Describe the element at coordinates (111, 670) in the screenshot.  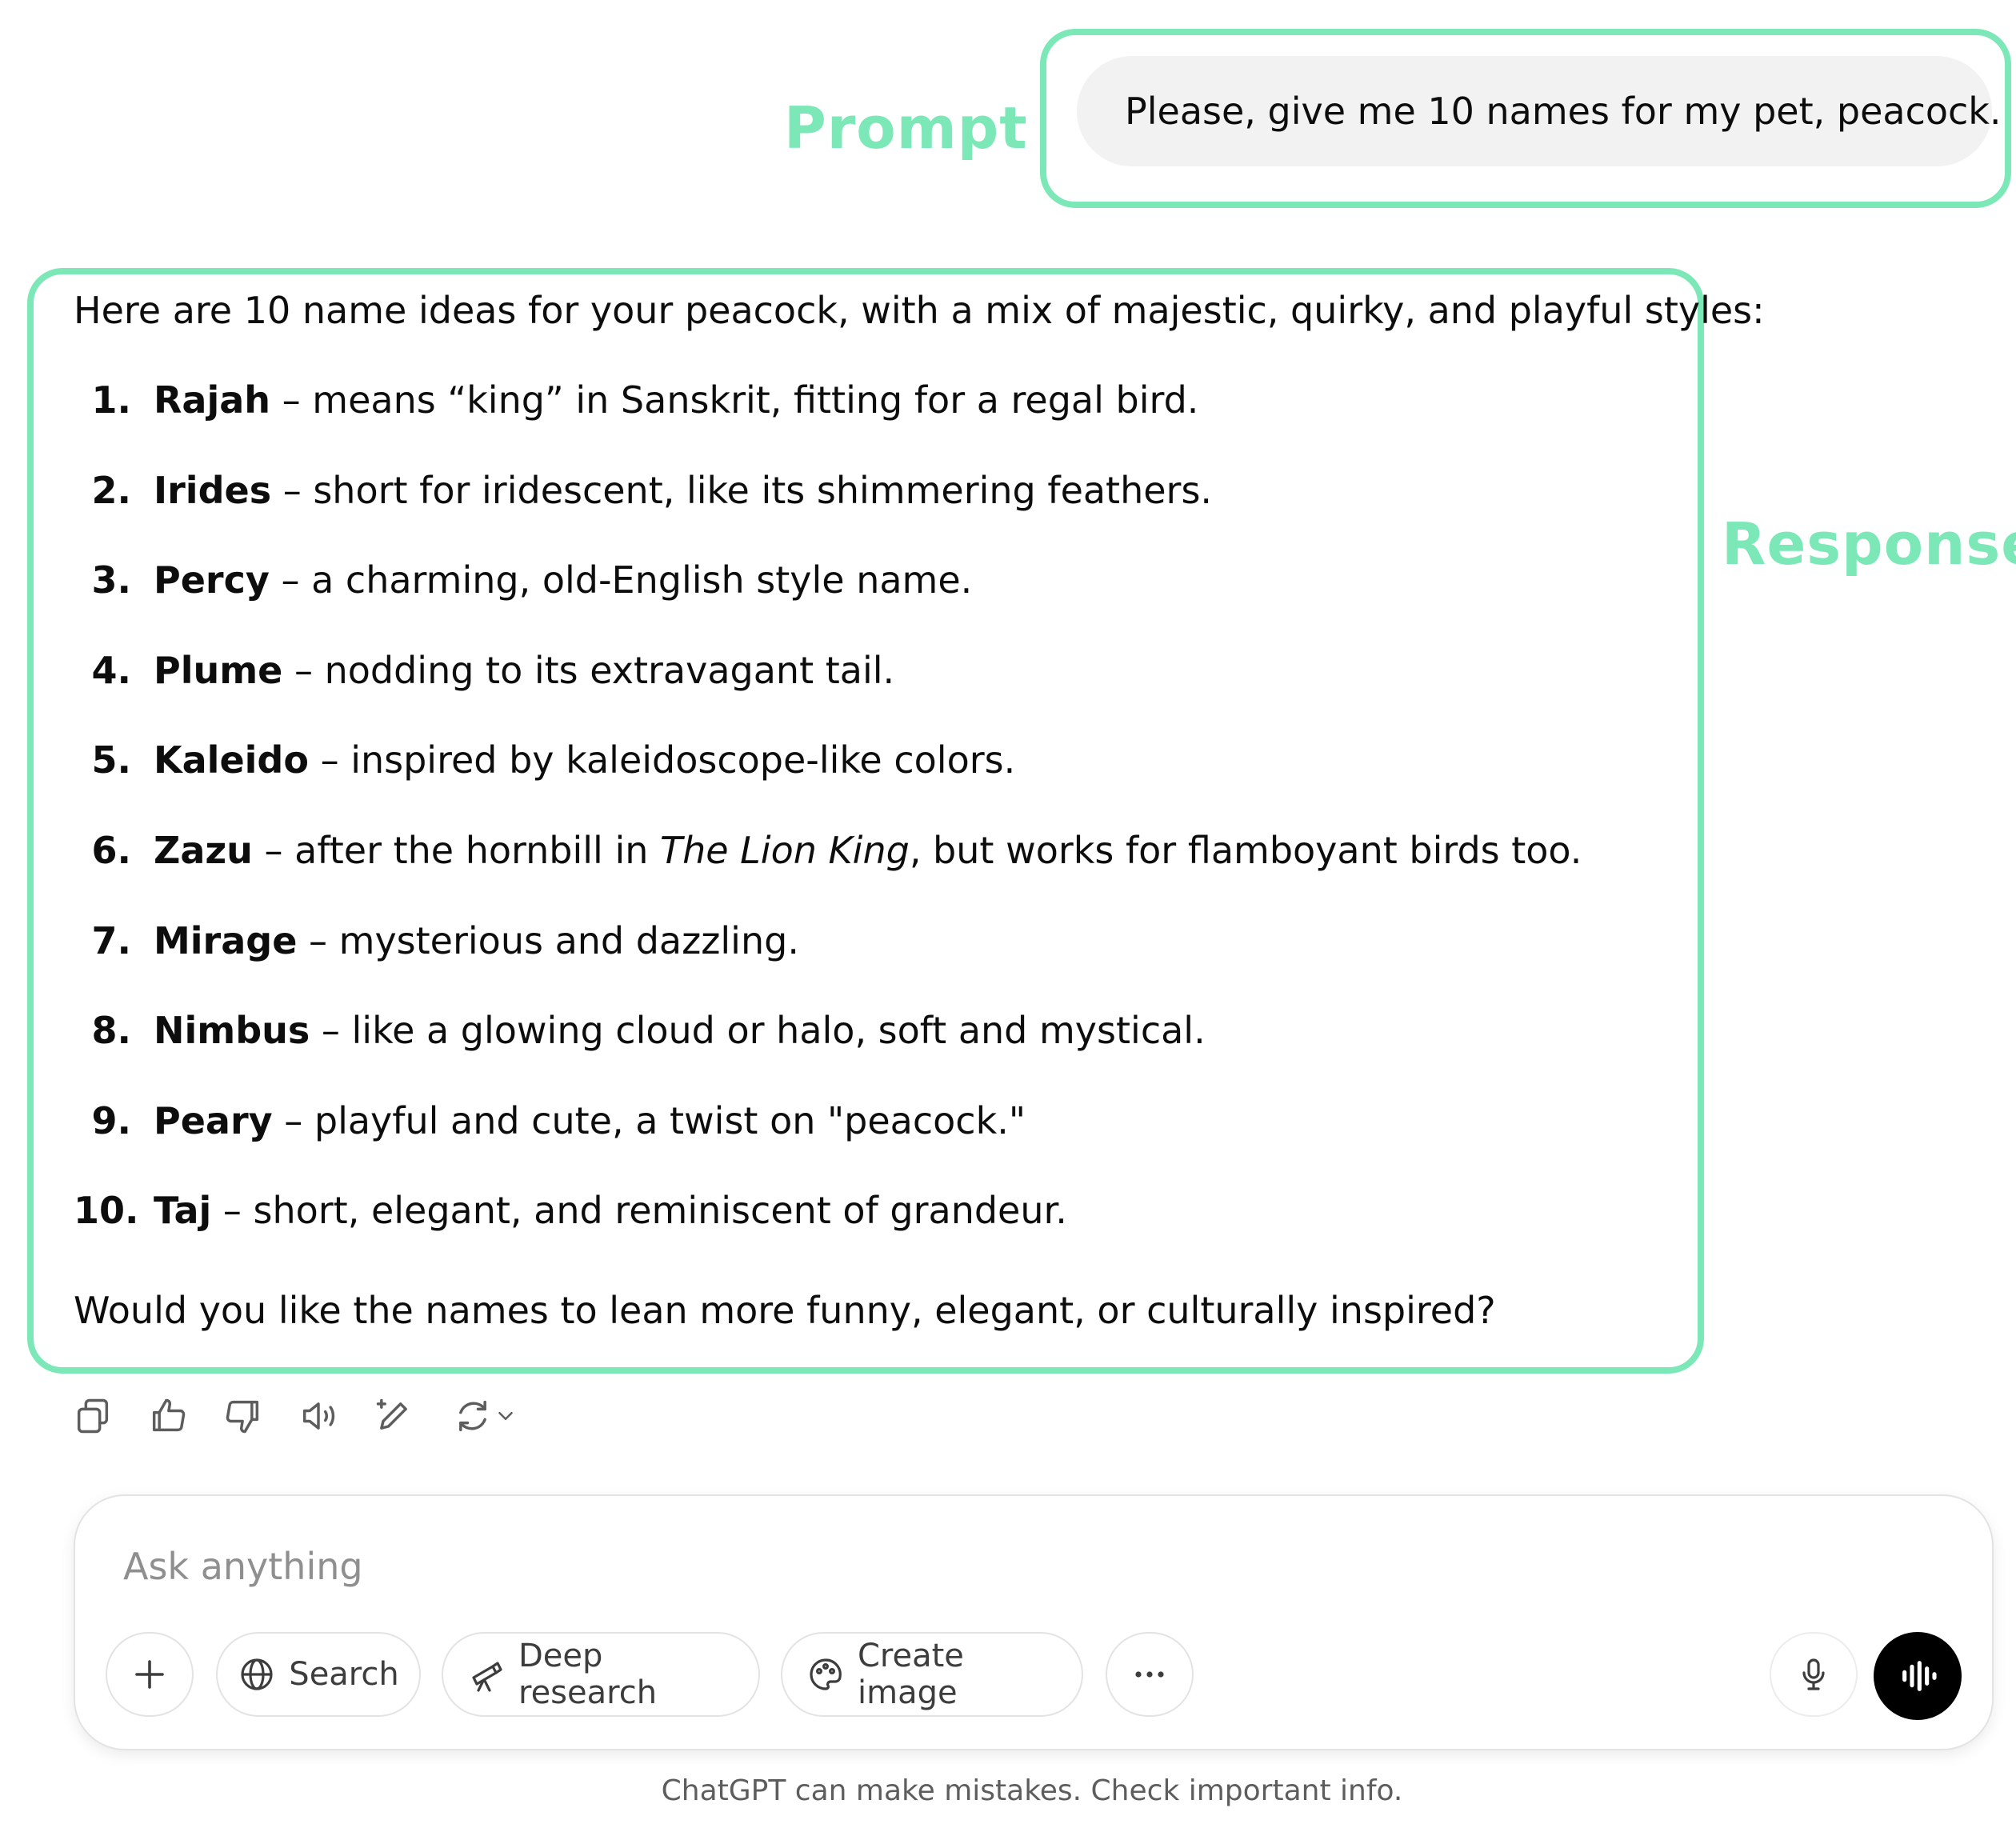
I see `list-number: 4.` at that location.